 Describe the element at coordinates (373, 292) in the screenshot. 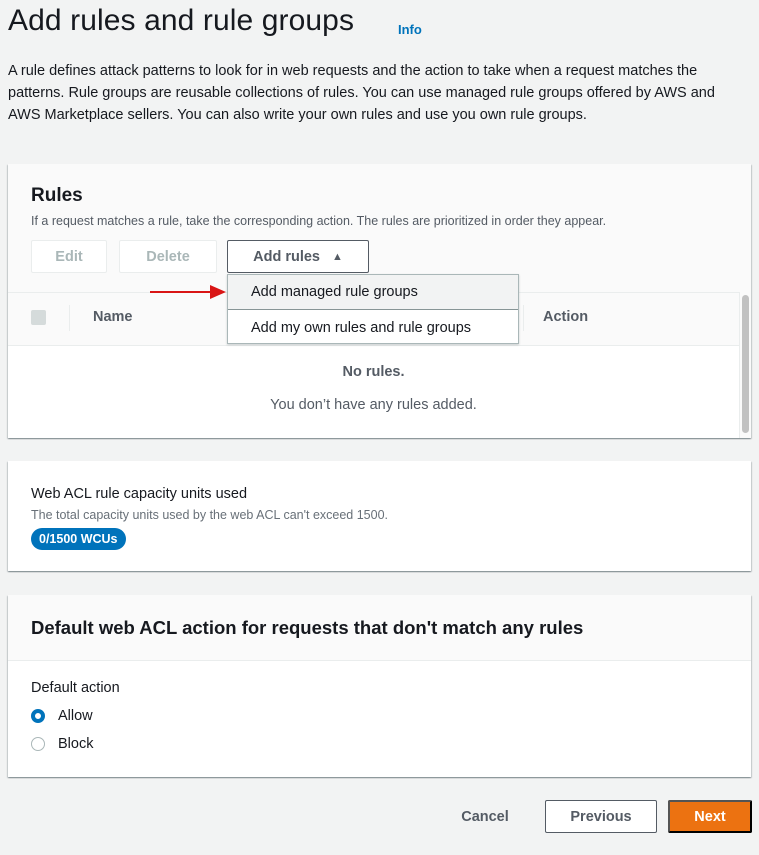

I see `menu-item-add-managed-rule-groups: Add managed rule groups` at that location.